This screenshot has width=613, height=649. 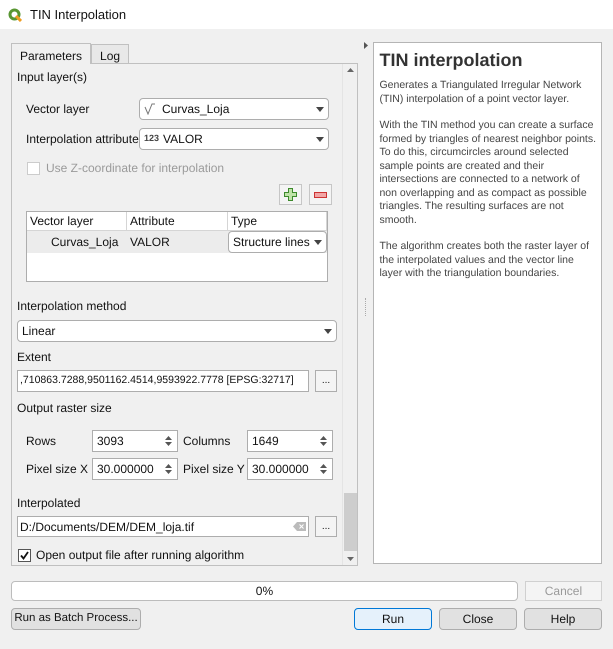 I want to click on dialog-button: Help, so click(x=563, y=619).